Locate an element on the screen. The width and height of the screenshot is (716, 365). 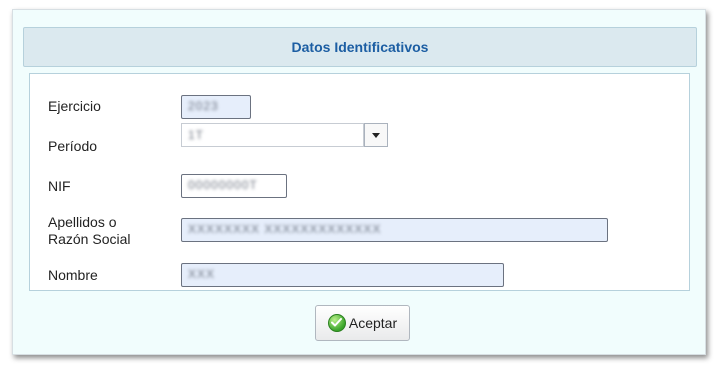
periodo-label: Período is located at coordinates (73, 146).